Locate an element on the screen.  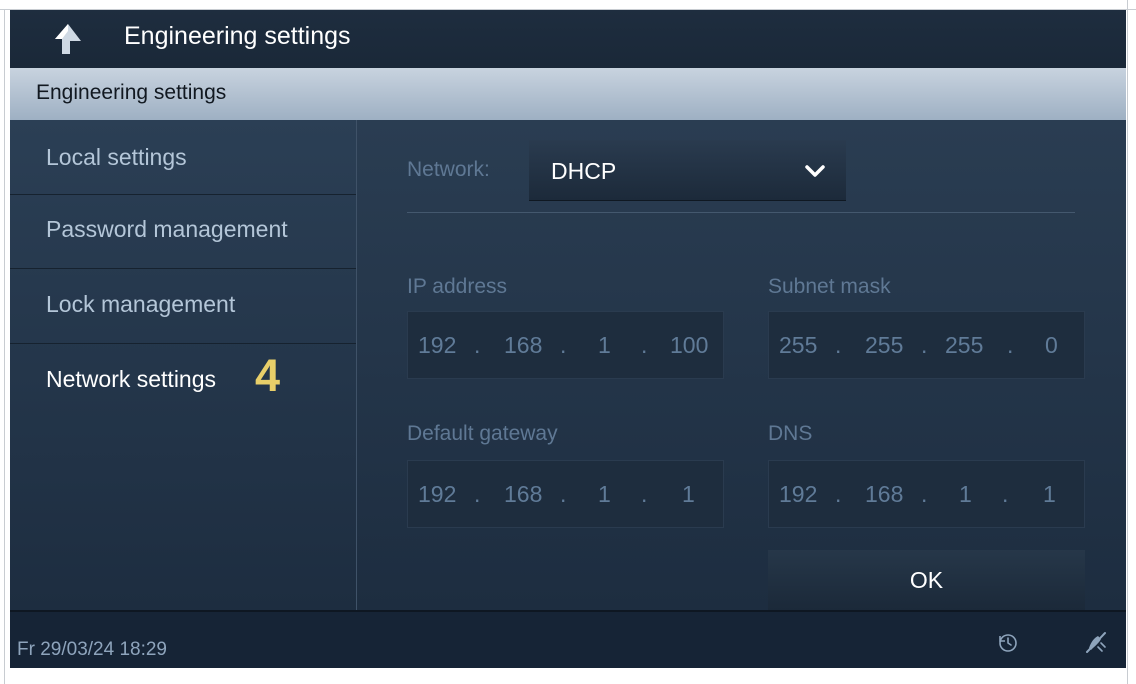
step-marker: 4 is located at coordinates (268, 375).